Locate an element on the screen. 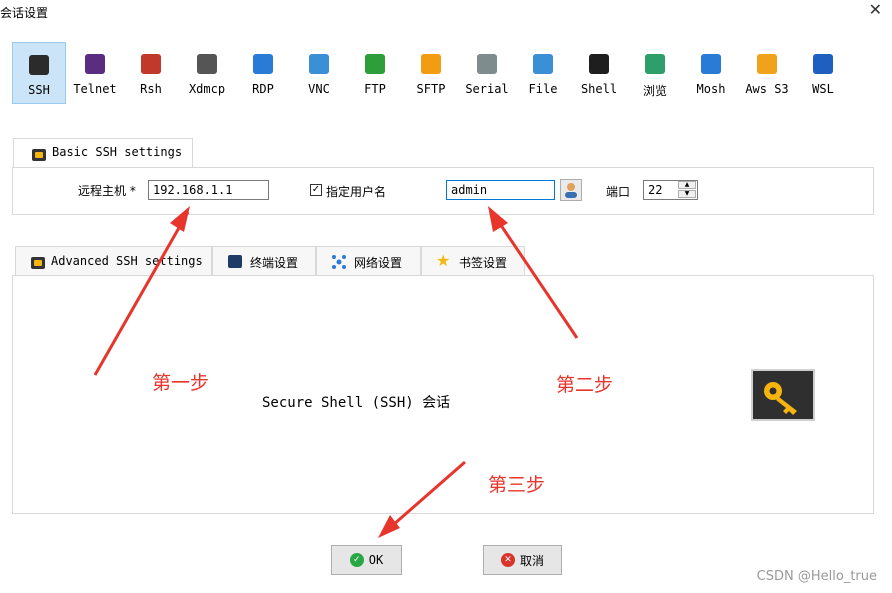 The image size is (892, 593). watermark: CSDN @Hello_true is located at coordinates (816, 576).